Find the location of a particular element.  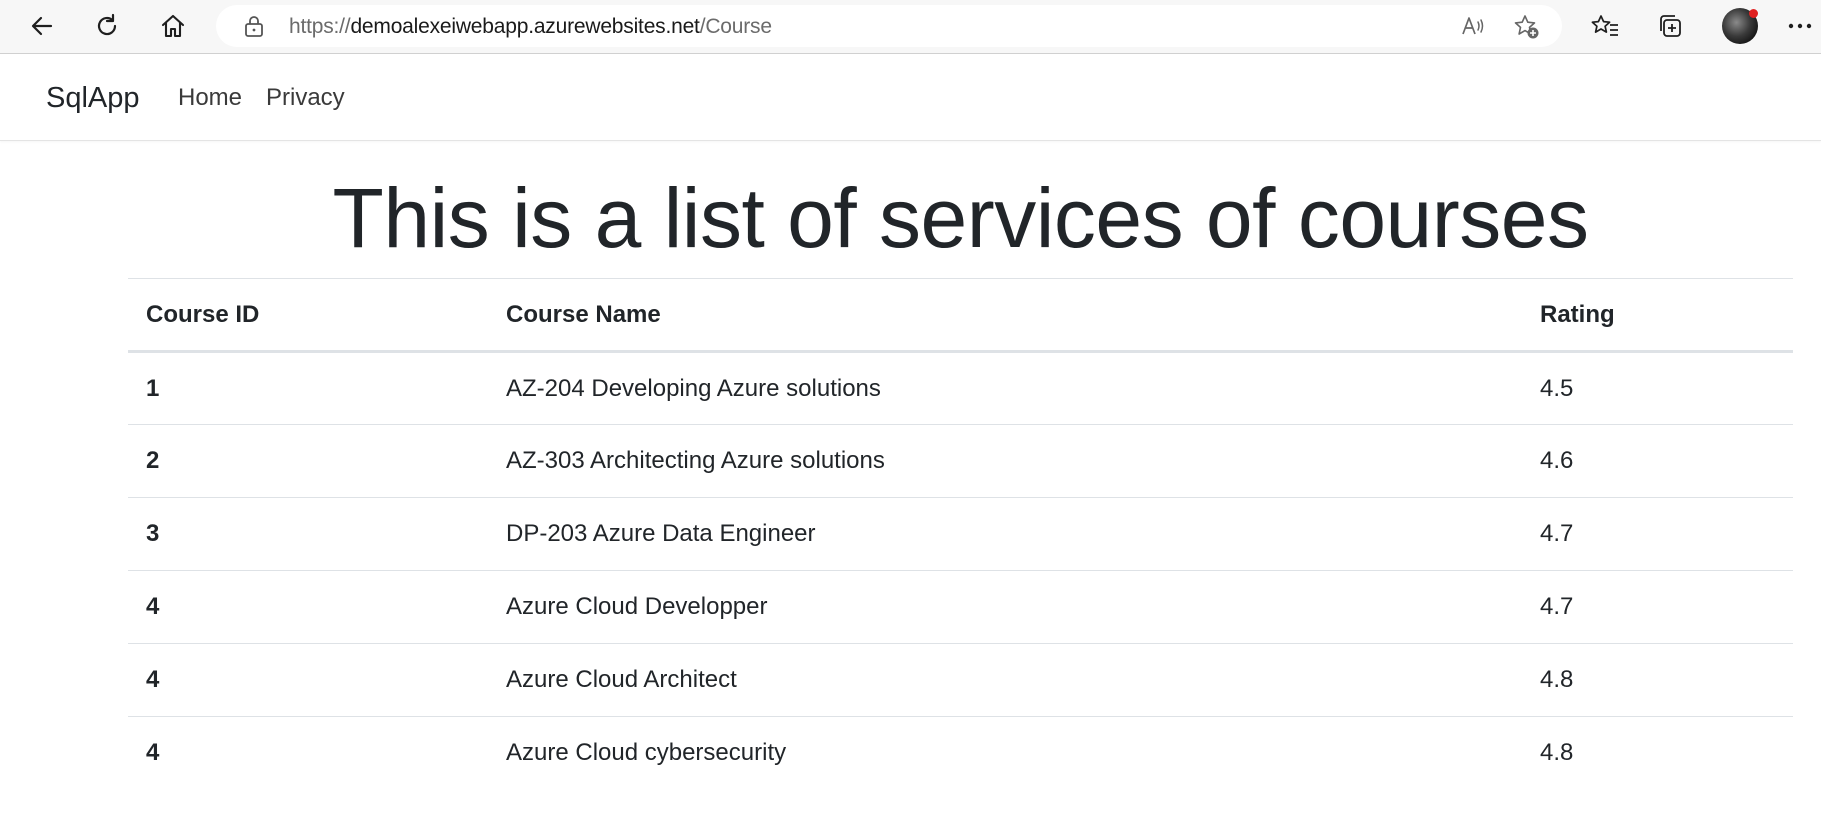

header-rating: Rating is located at coordinates (1657, 315).